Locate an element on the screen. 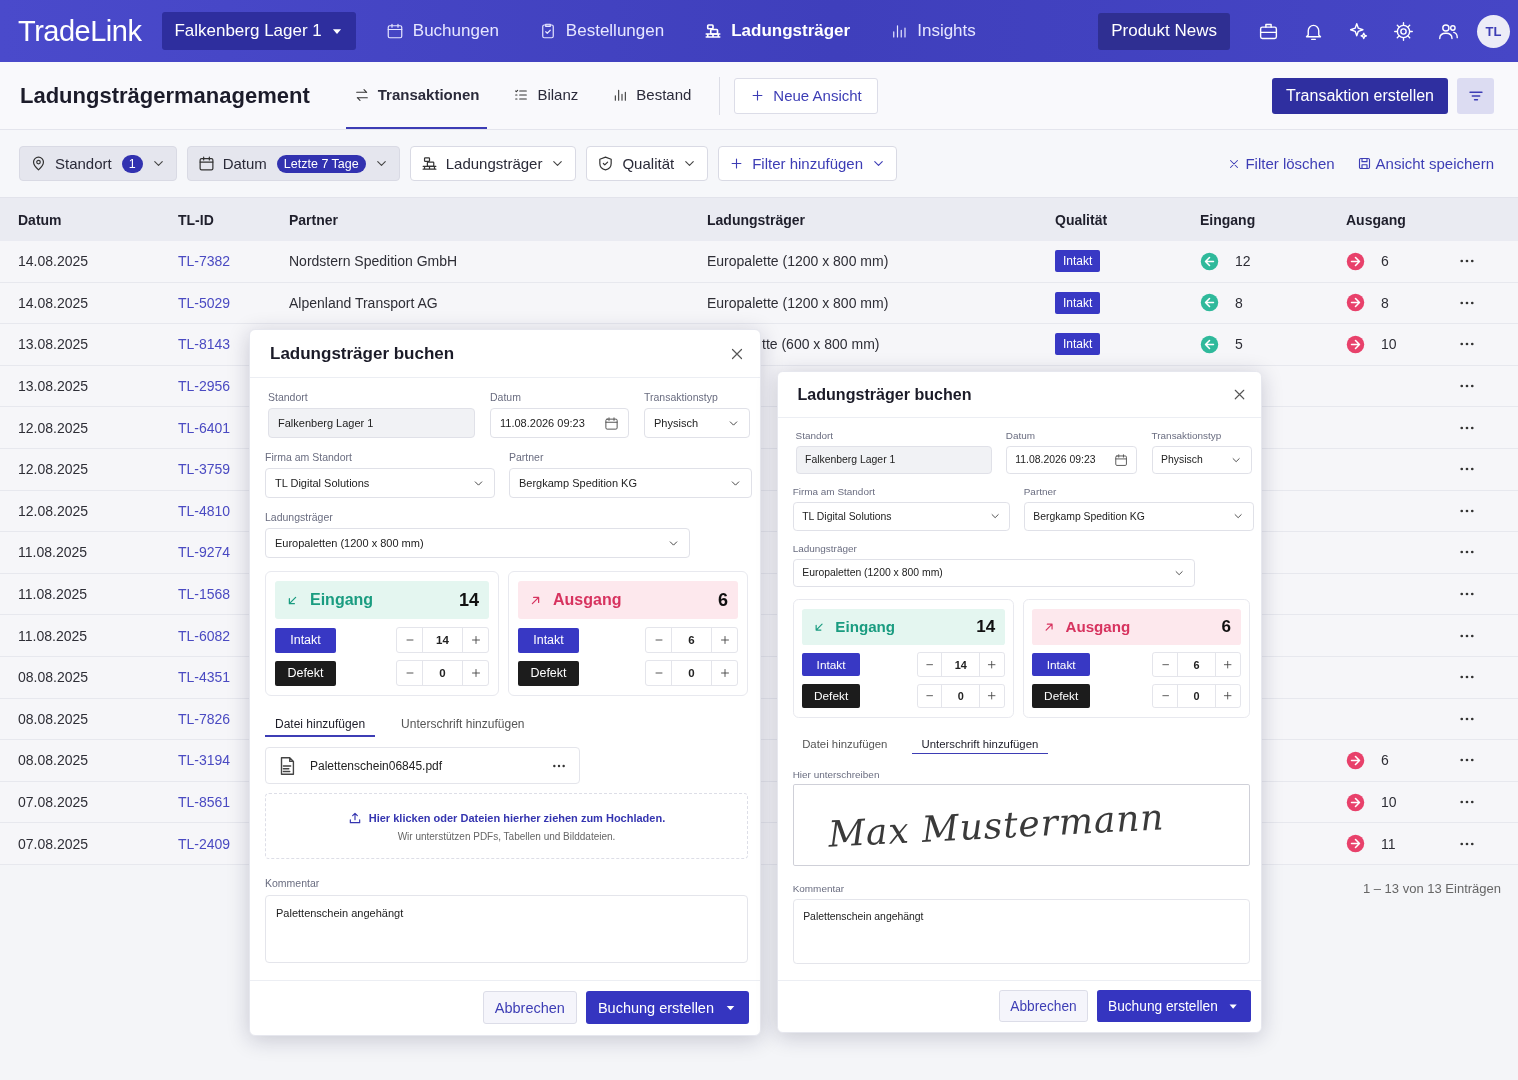 Image resolution: width=1518 pixels, height=1080 pixels. avatar: TL is located at coordinates (1493, 31).